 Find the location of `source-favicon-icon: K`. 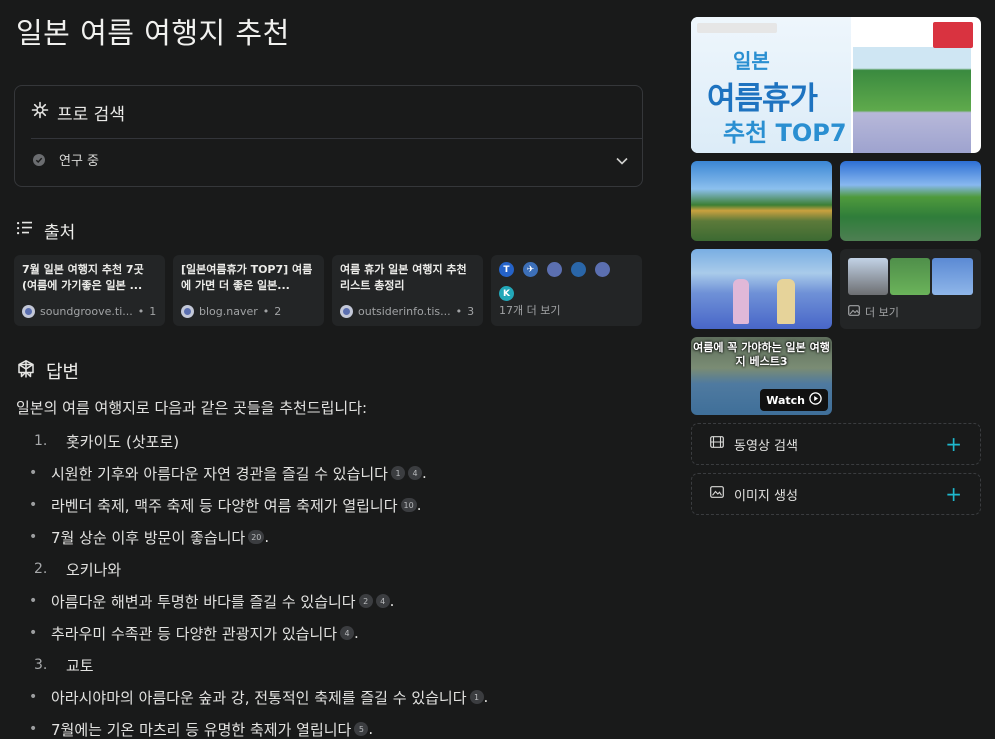

source-favicon-icon: K is located at coordinates (506, 293).